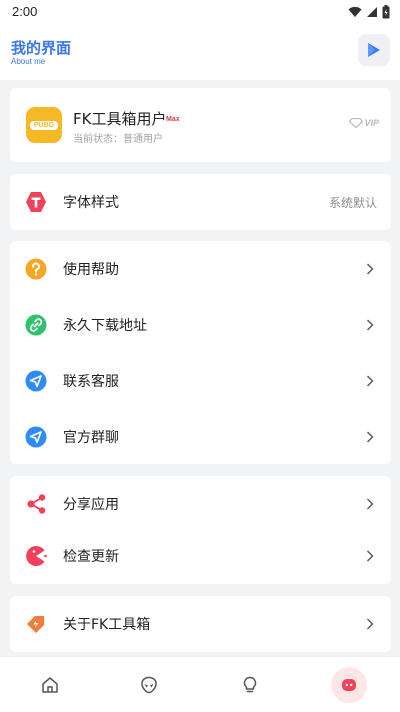  I want to click on share-menu-card: 分享应用 检查更新, so click(200, 530).